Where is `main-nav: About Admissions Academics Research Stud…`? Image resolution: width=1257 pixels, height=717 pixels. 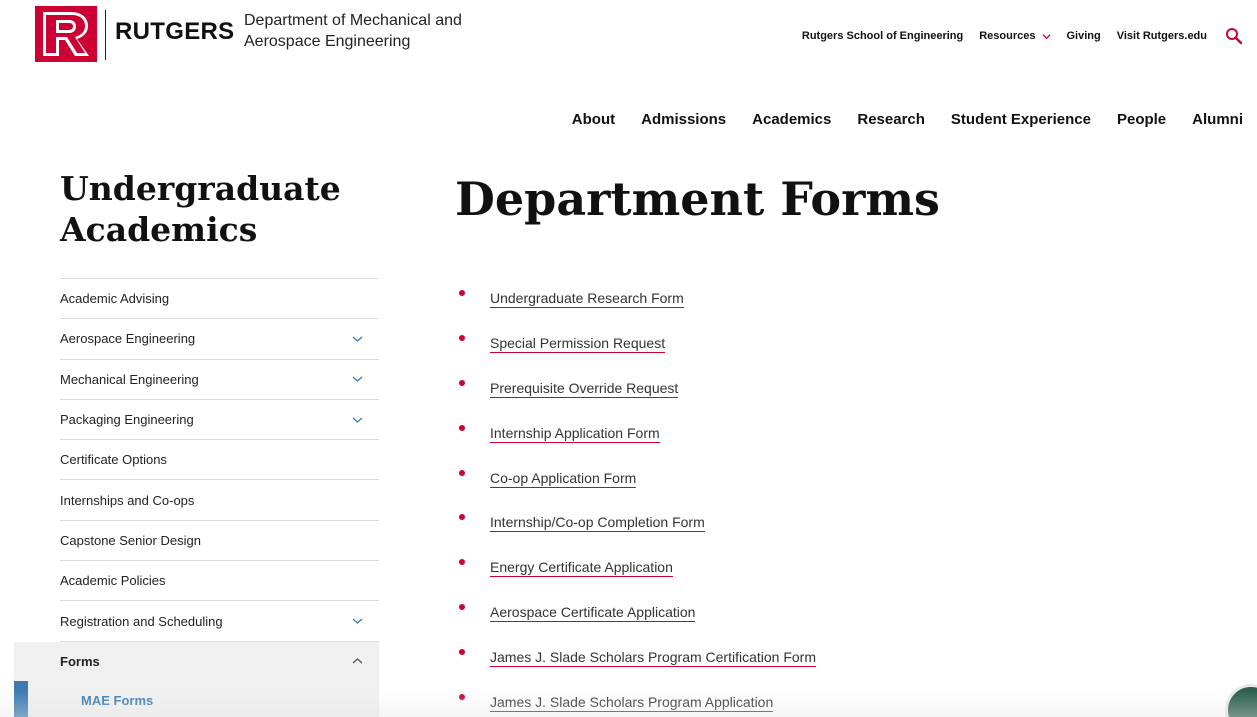 main-nav: About Admissions Academics Research Stud… is located at coordinates (907, 119).